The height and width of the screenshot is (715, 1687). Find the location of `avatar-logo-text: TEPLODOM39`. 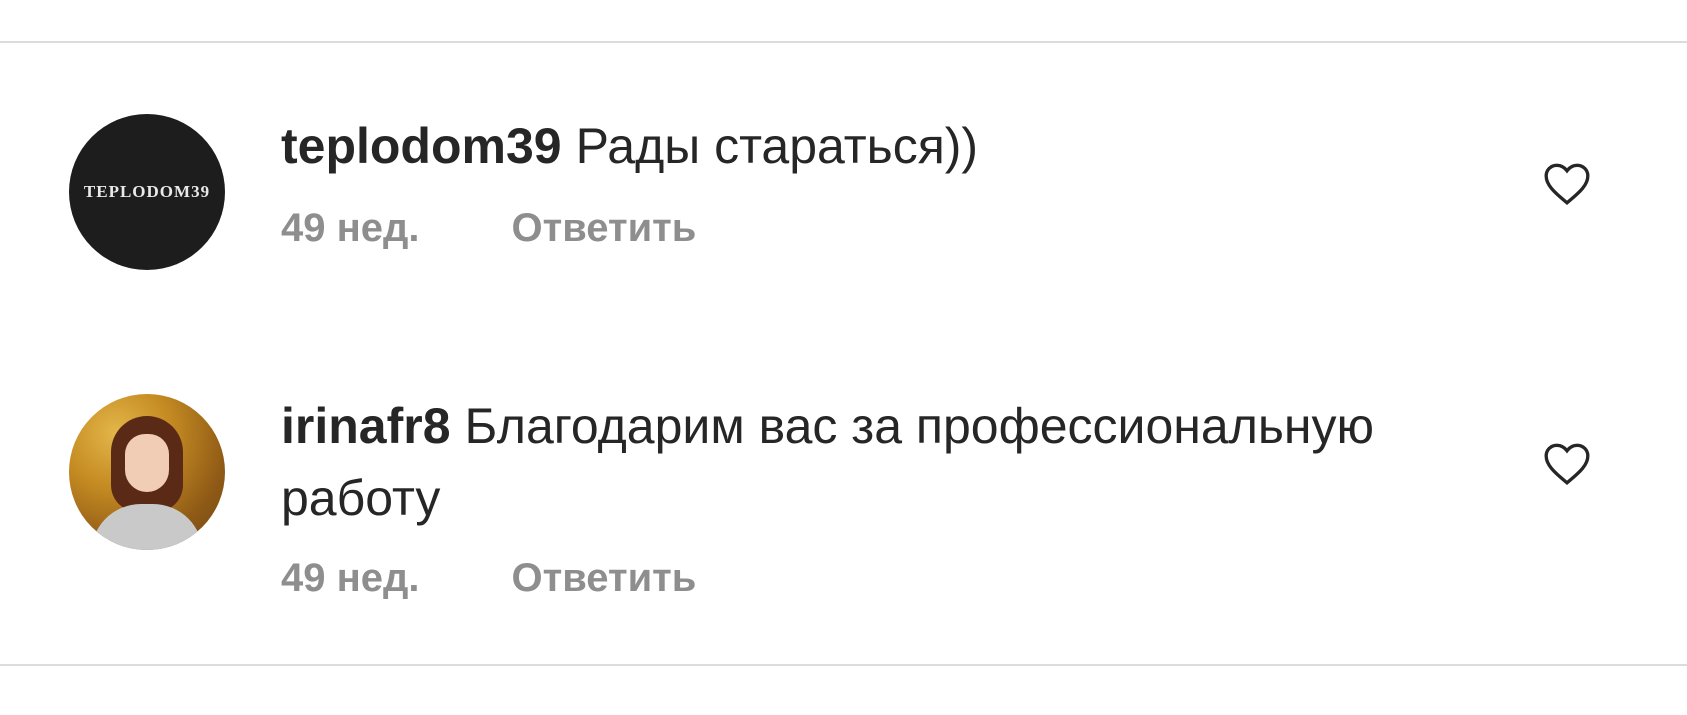

avatar-logo-text: TEPLODOM39 is located at coordinates (147, 191).